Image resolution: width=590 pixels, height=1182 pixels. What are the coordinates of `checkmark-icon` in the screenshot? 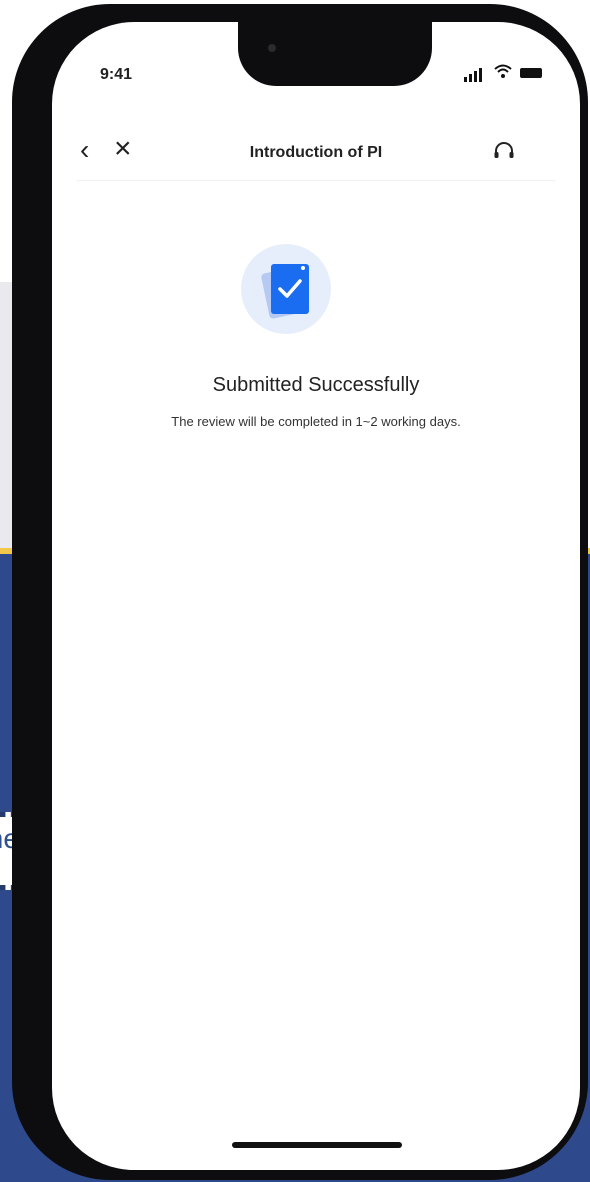 It's located at (290, 288).